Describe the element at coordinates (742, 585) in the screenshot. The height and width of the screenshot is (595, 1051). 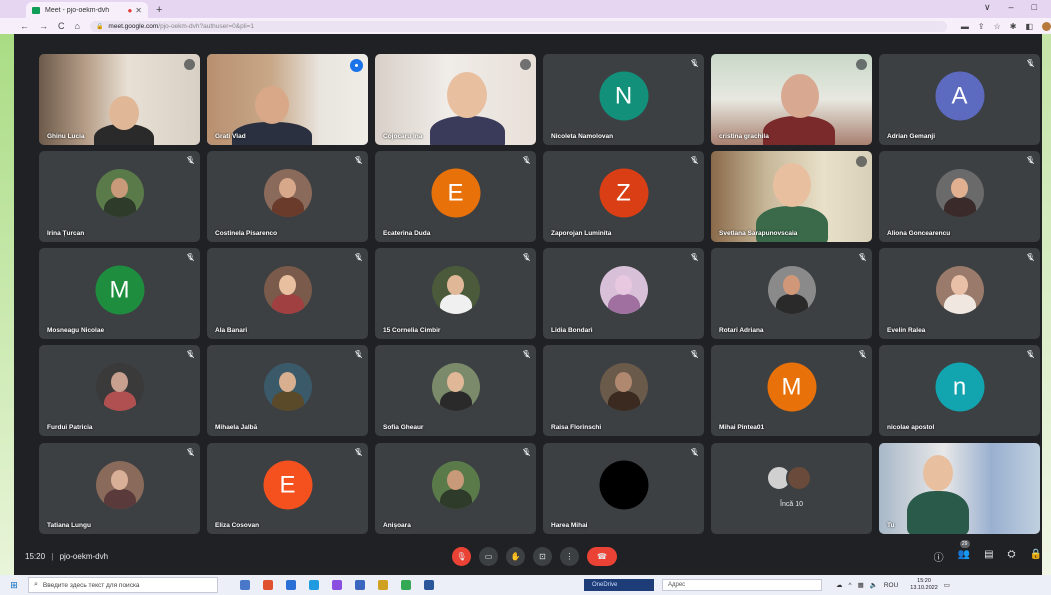
I see `taskbar-address-field: Адрес` at that location.